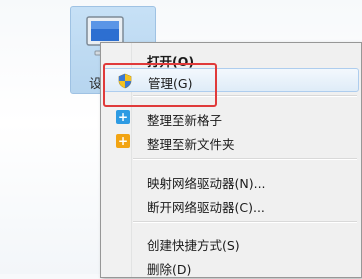 The height and width of the screenshot is (279, 362). What do you see at coordinates (123, 141) in the screenshot?
I see `plus-orange-icon: +` at bounding box center [123, 141].